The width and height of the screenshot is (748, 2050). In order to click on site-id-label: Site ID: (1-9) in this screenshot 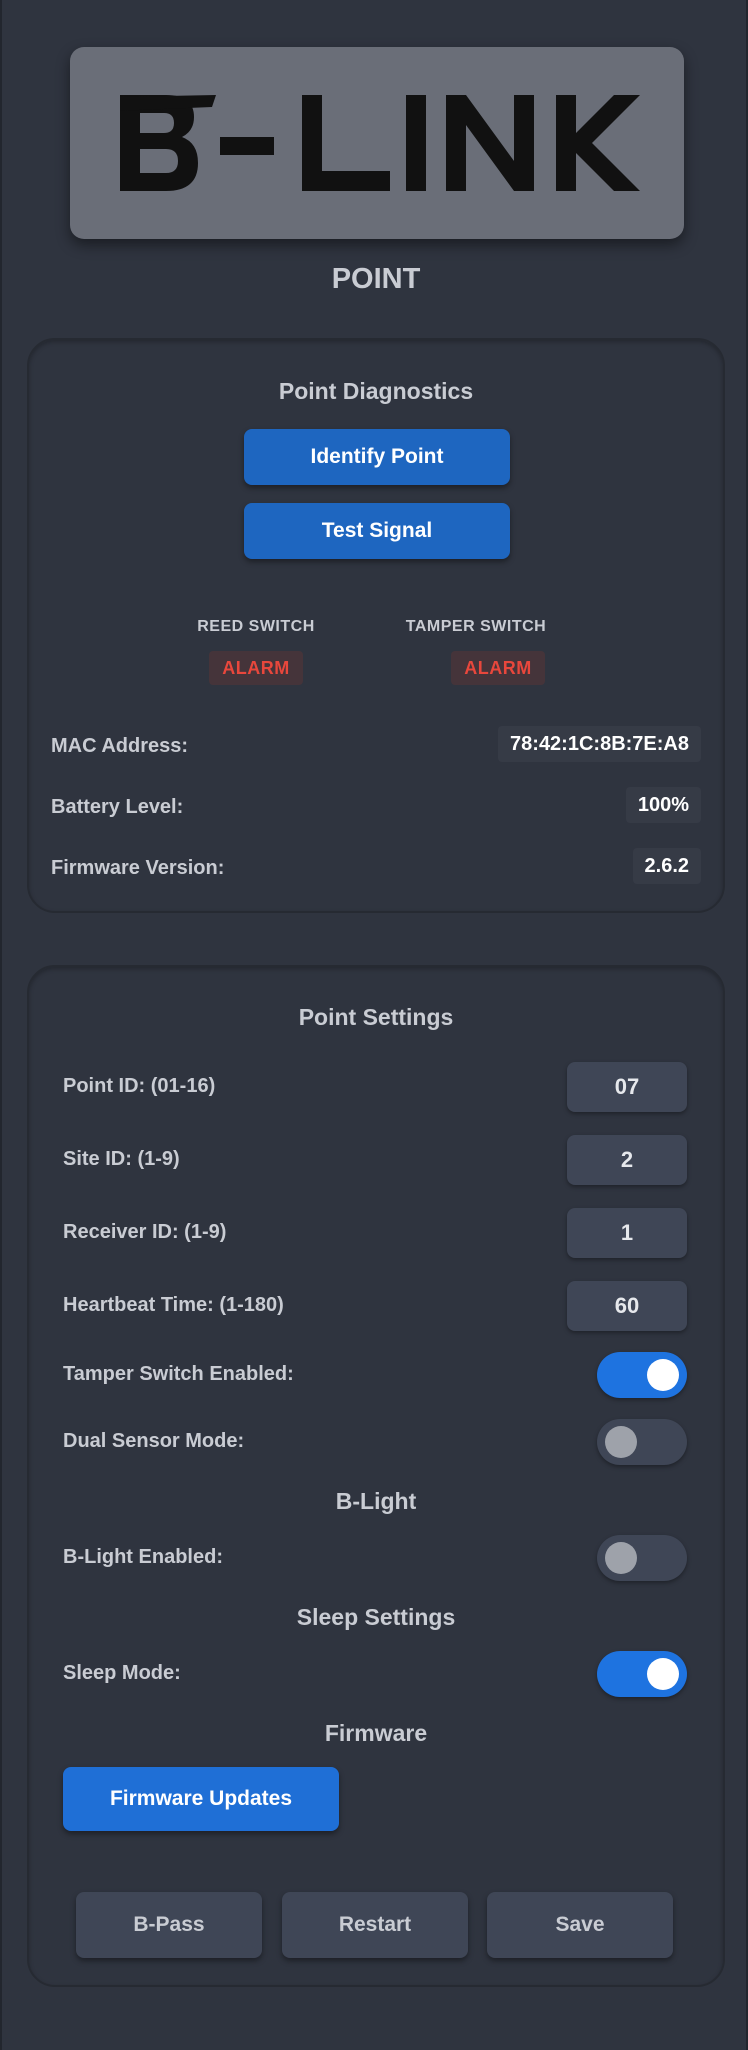, I will do `click(121, 1159)`.